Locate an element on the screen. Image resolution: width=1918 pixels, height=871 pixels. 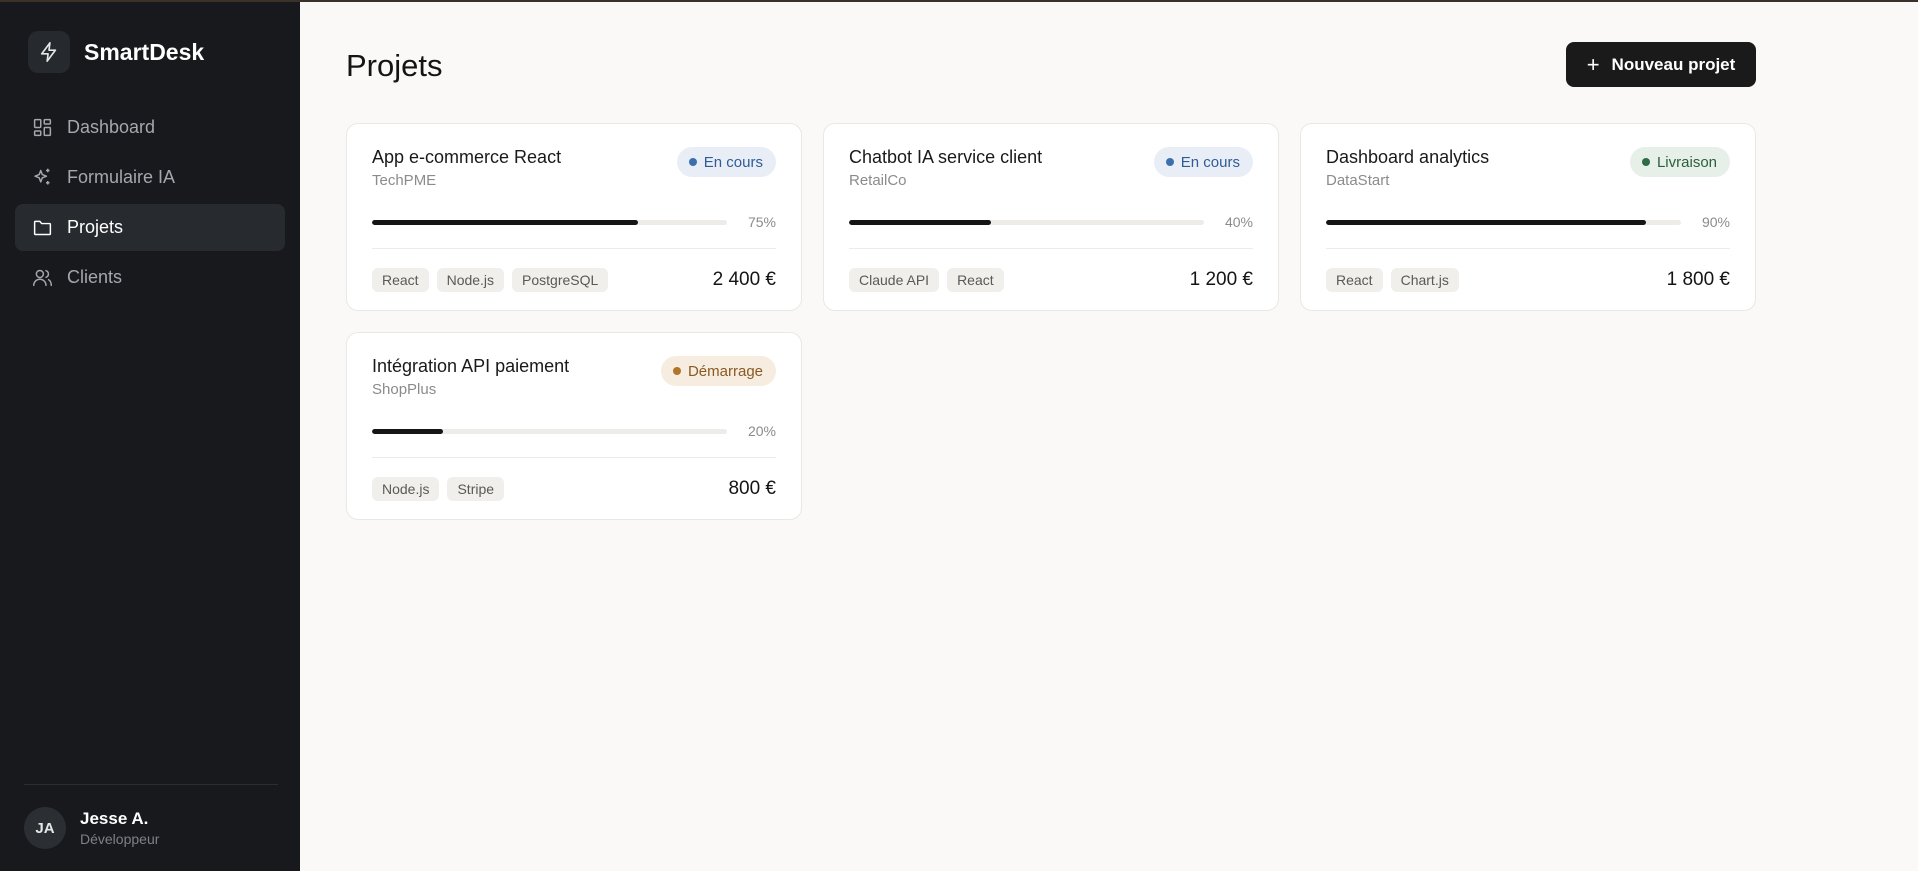
project-amount: 2 400 € is located at coordinates (744, 279).